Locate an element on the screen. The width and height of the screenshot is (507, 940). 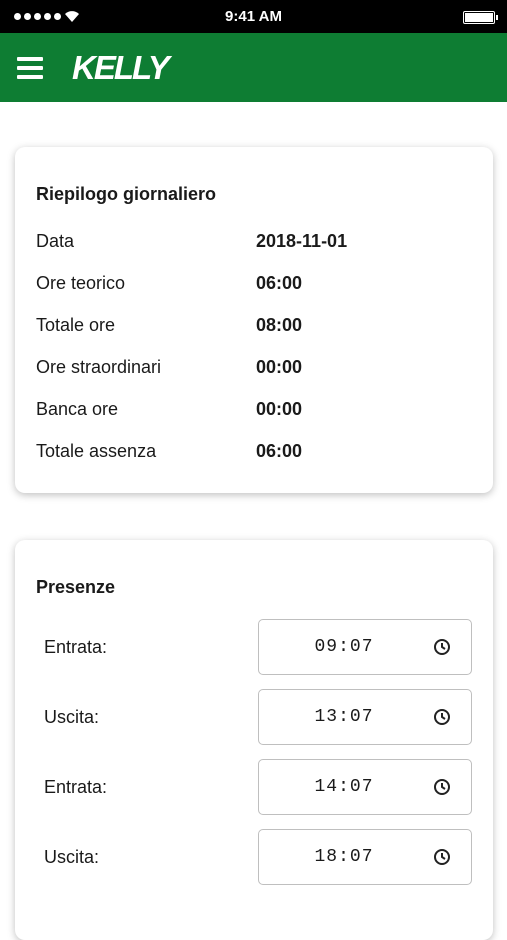
summary-label: Totale ore is located at coordinates (76, 325).